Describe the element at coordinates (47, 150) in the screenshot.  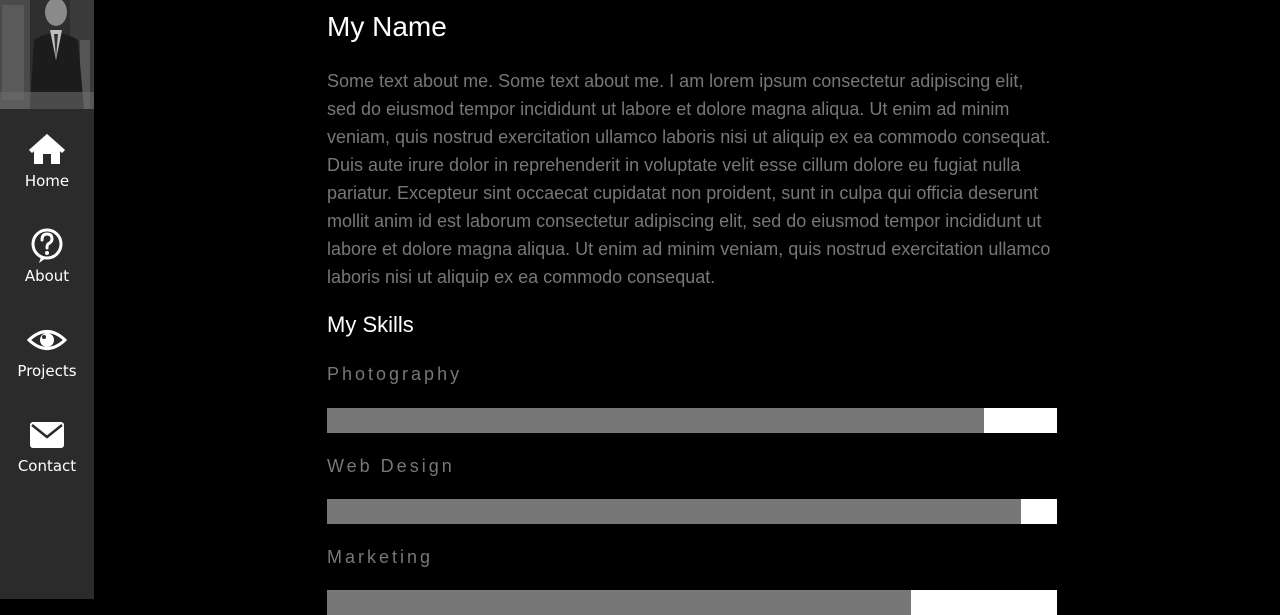
I see `home-icon` at that location.